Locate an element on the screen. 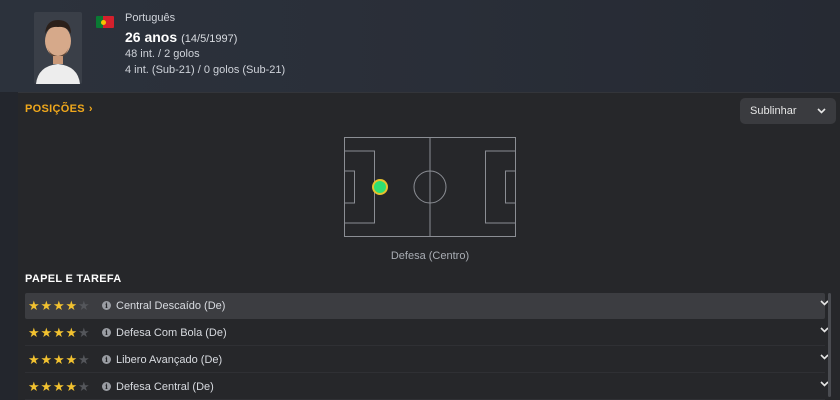  role-list-scrollbar is located at coordinates (829, 345).